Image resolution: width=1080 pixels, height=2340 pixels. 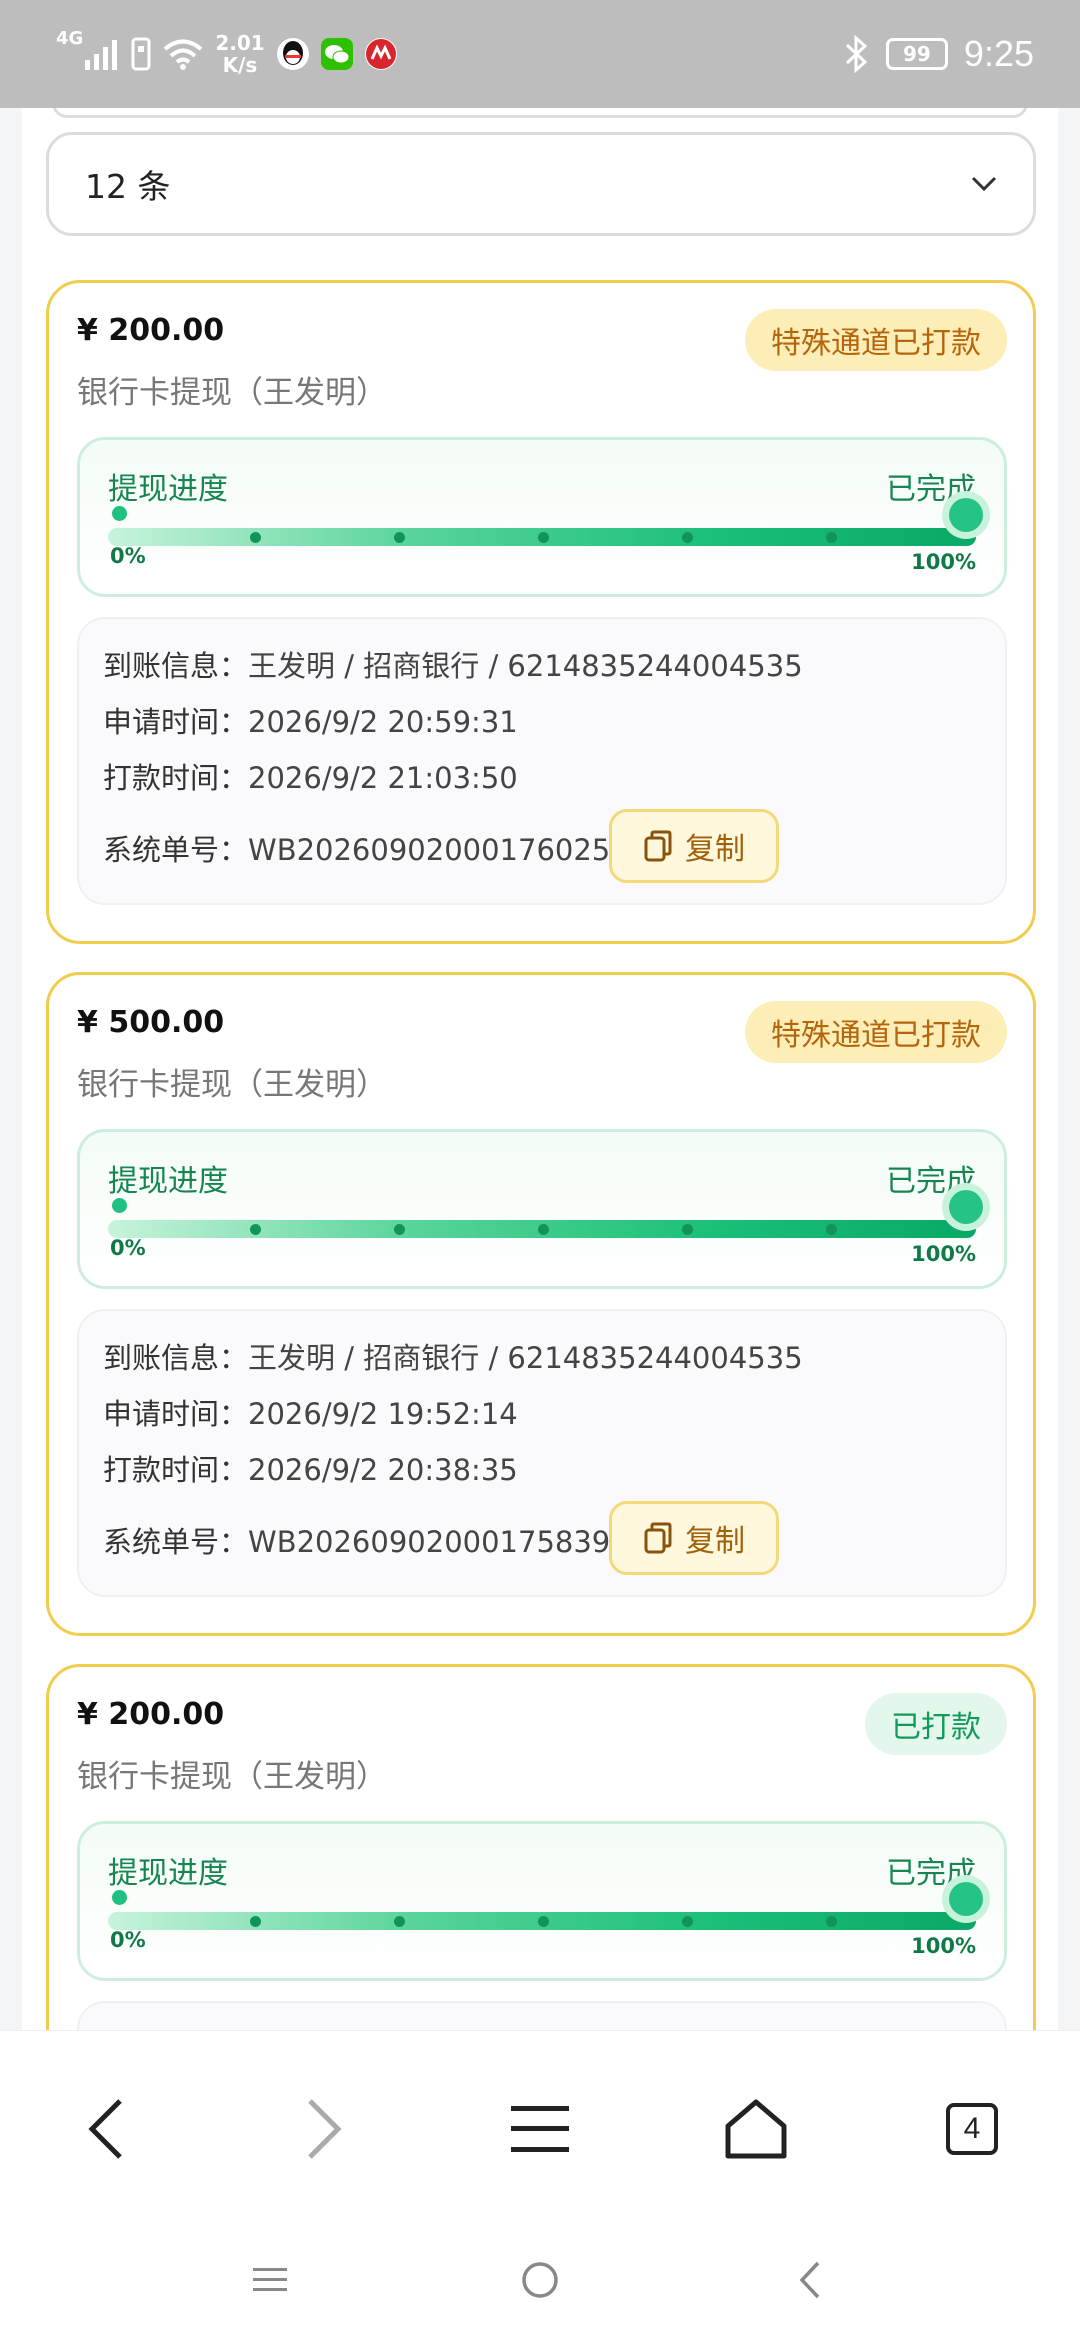 I want to click on circle-home-icon, so click(x=540, y=2280).